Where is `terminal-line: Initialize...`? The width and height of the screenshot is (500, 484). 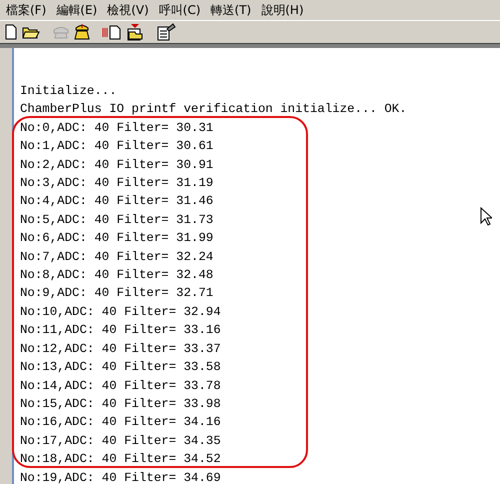 terminal-line: Initialize... is located at coordinates (68, 91).